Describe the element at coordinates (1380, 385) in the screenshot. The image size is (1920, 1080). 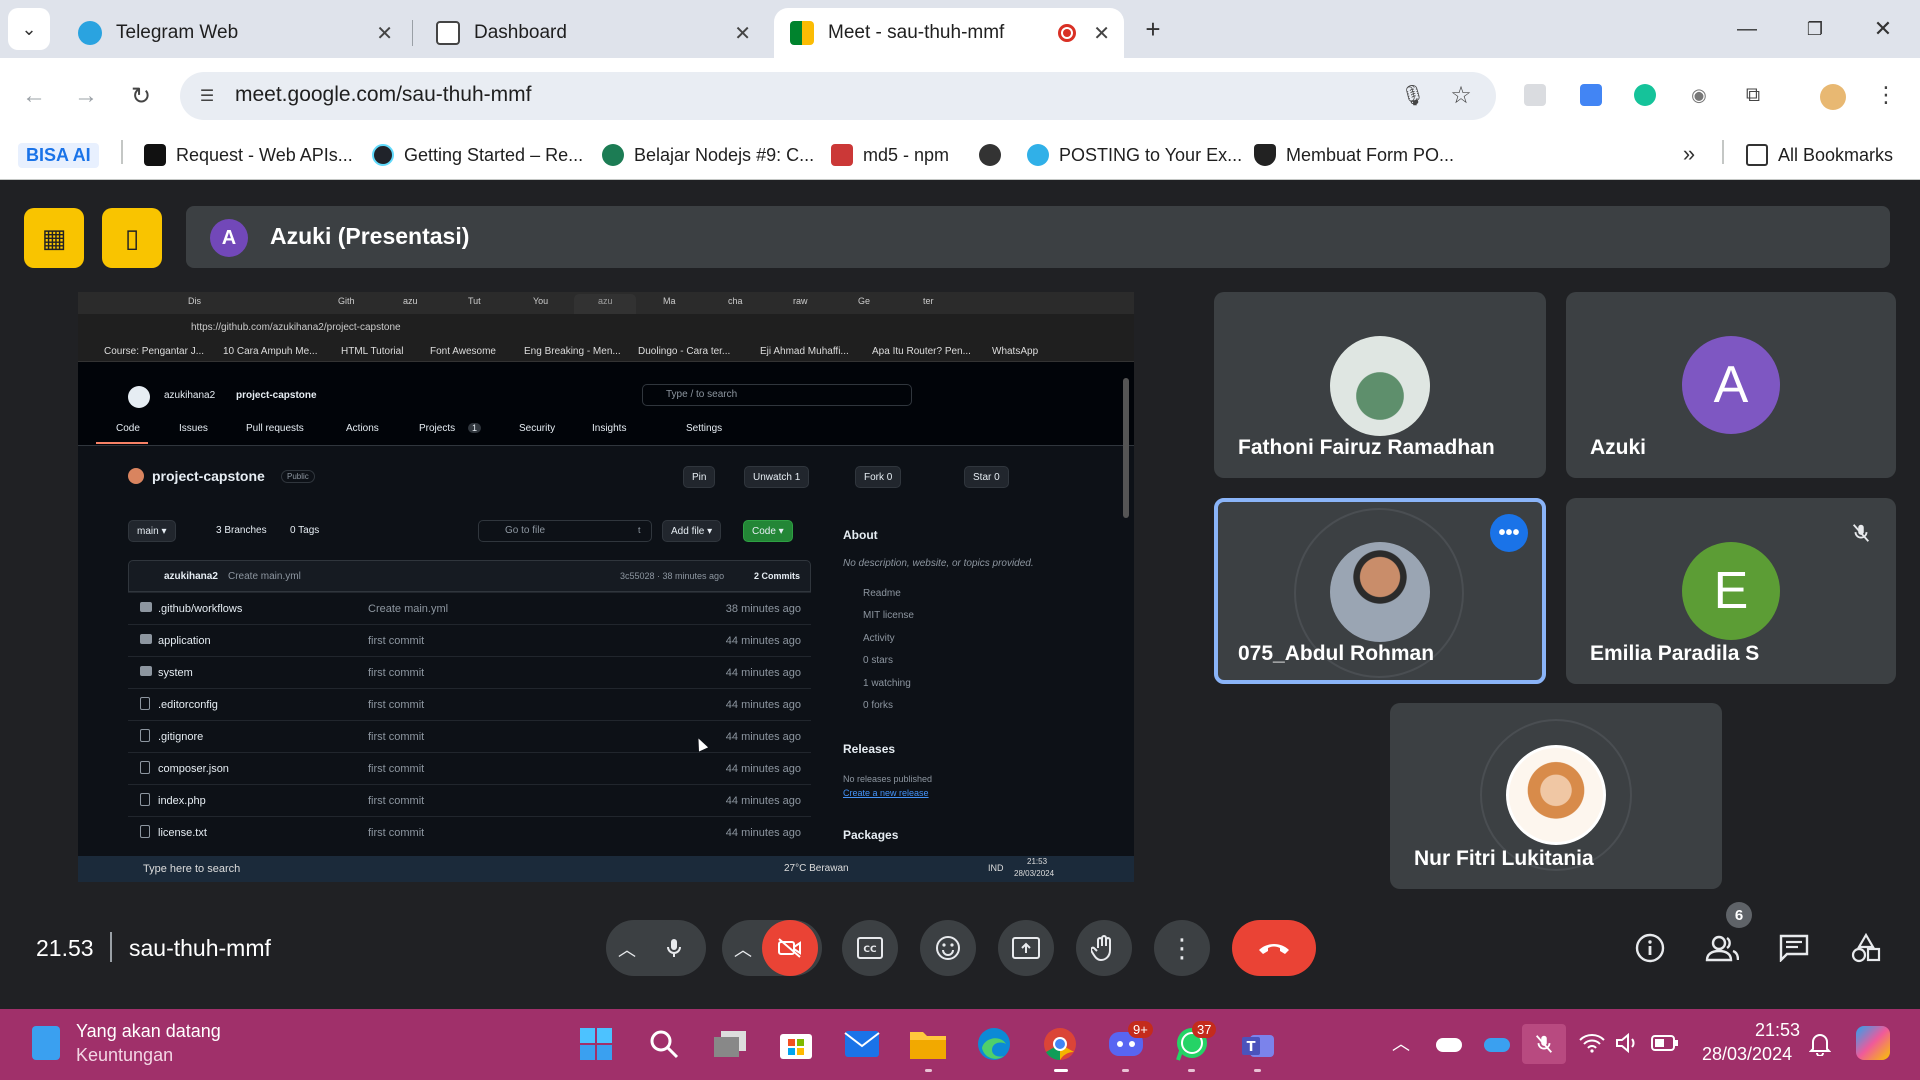
I see `participant-tile: Fathoni Fairuz Ramadhan` at that location.